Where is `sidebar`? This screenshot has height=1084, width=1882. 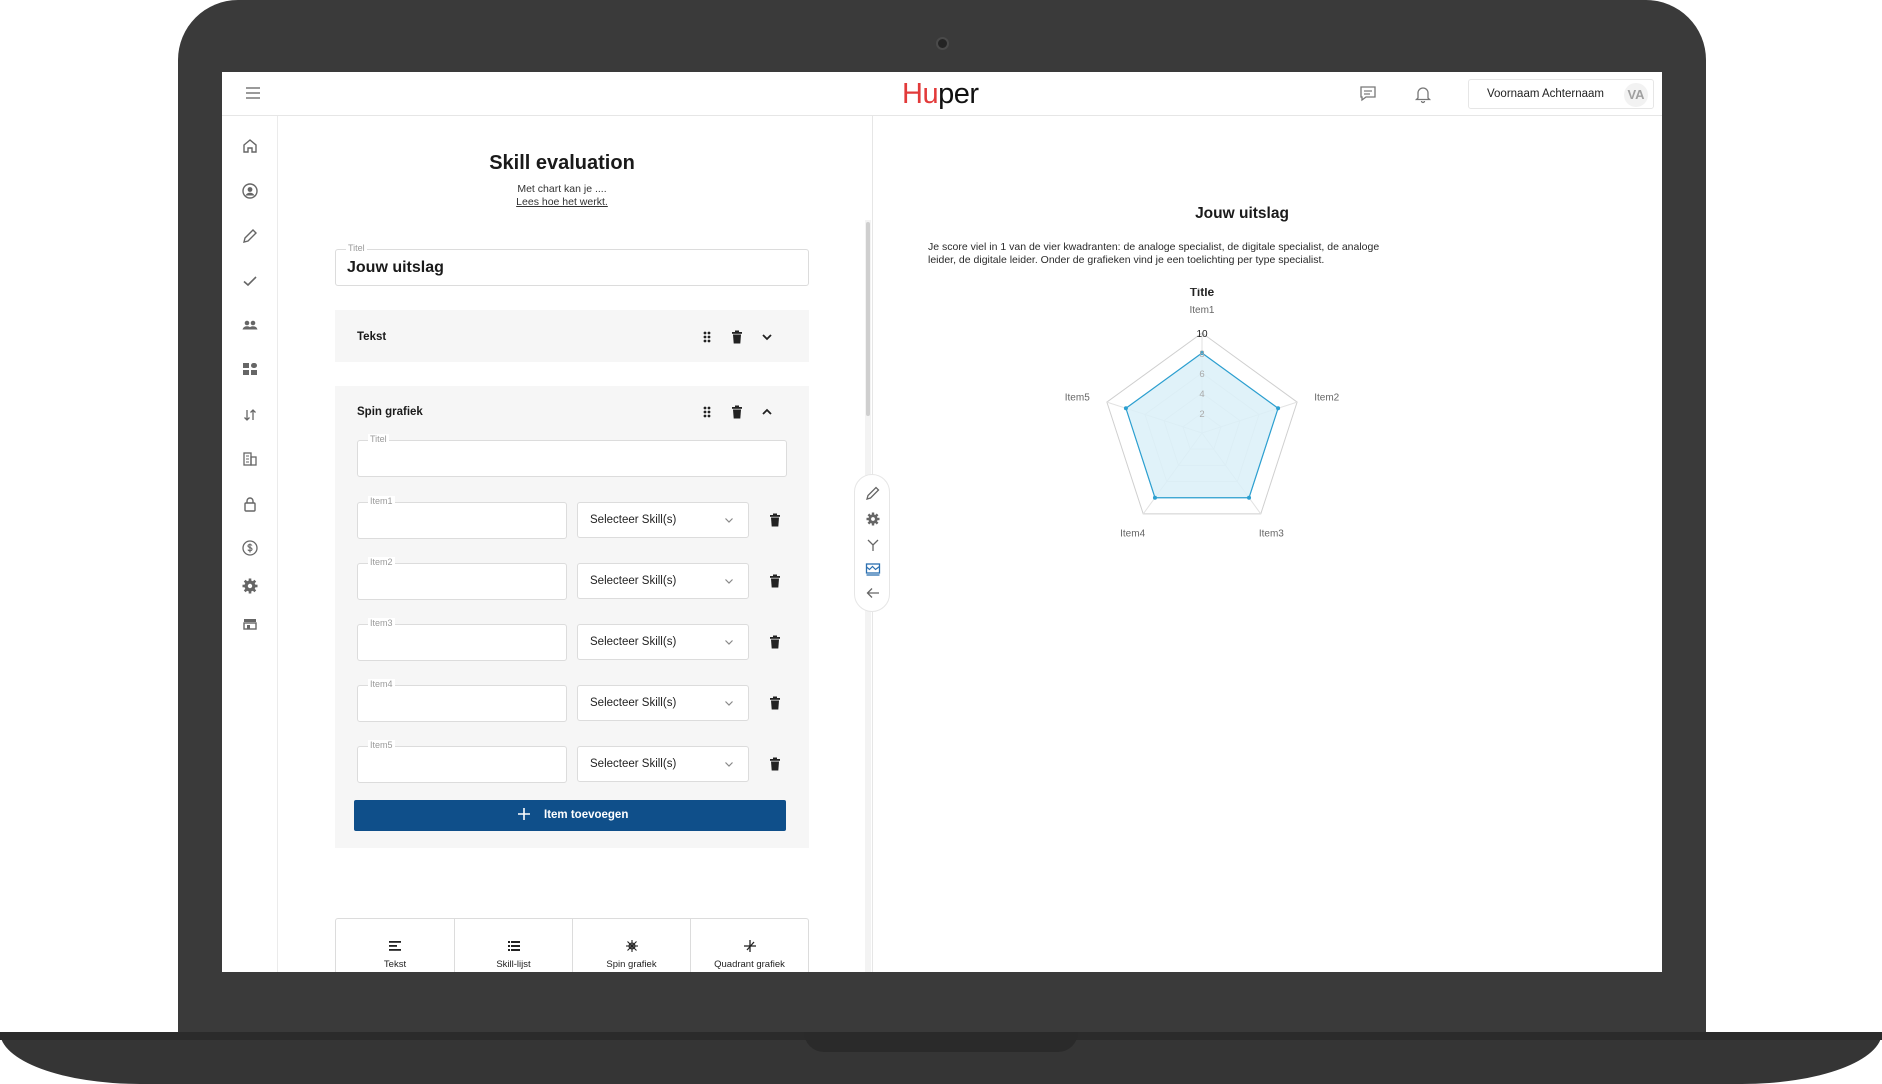
sidebar is located at coordinates (250, 544).